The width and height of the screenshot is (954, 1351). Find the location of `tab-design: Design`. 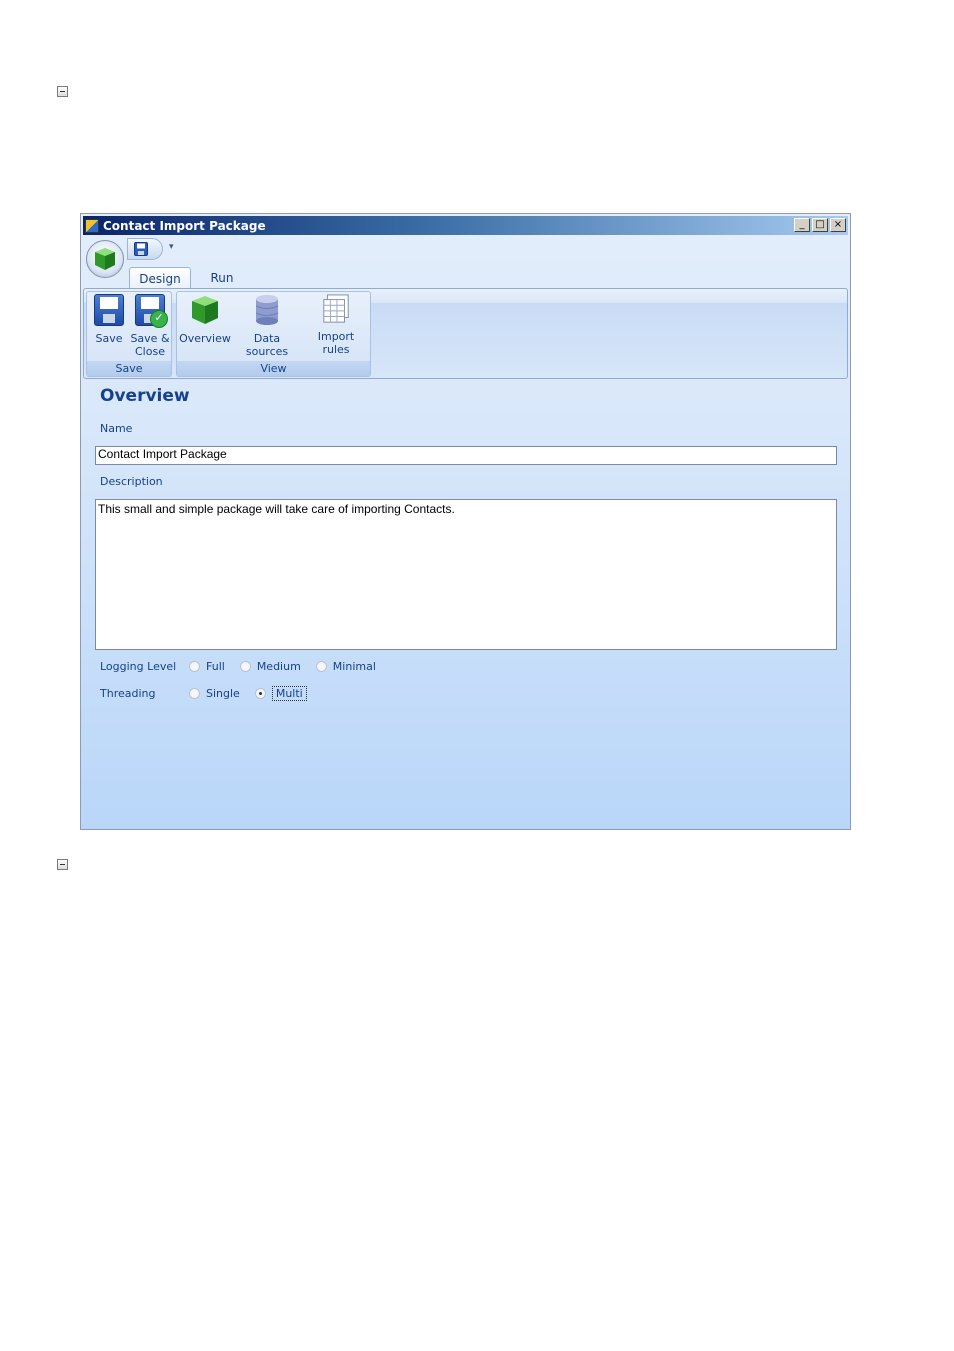

tab-design: Design is located at coordinates (160, 278).